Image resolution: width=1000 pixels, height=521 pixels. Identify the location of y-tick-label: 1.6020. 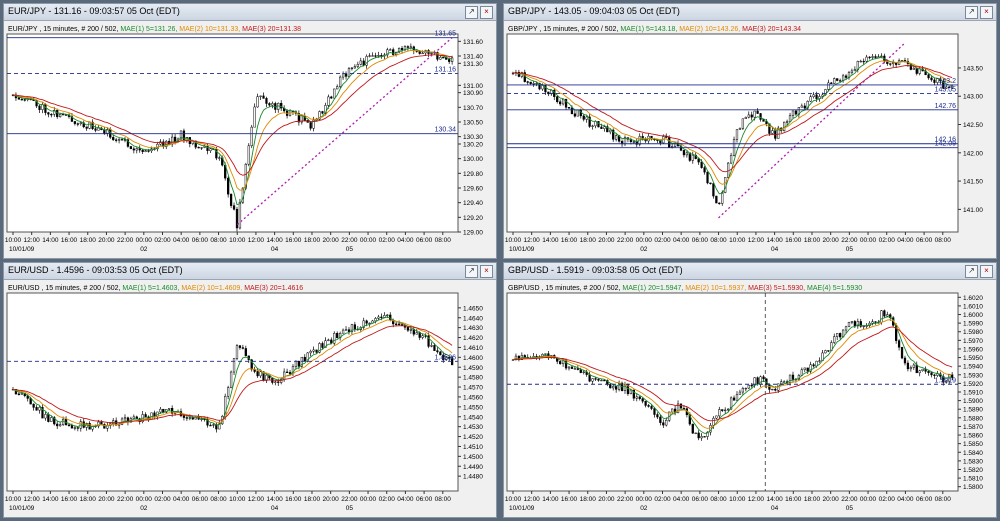
(973, 298).